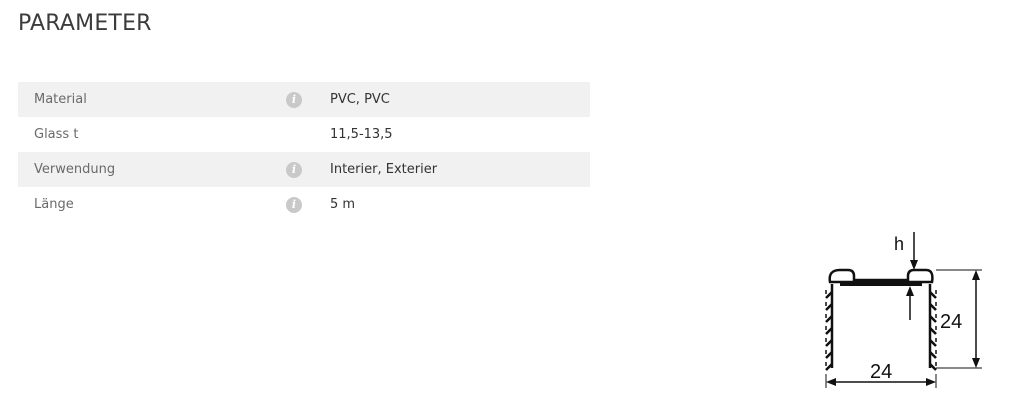  I want to click on height-dimension-label: 24, so click(951, 322).